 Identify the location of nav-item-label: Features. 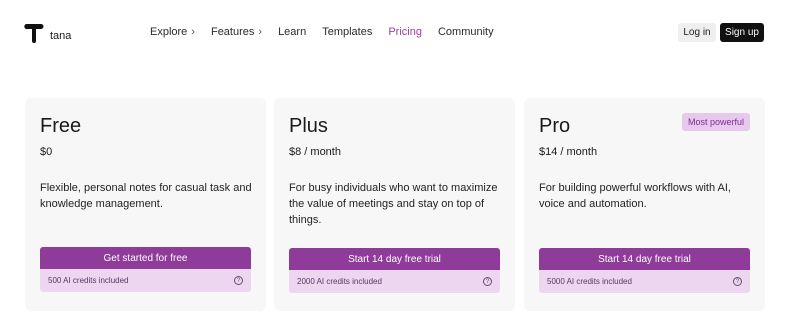
(232, 32).